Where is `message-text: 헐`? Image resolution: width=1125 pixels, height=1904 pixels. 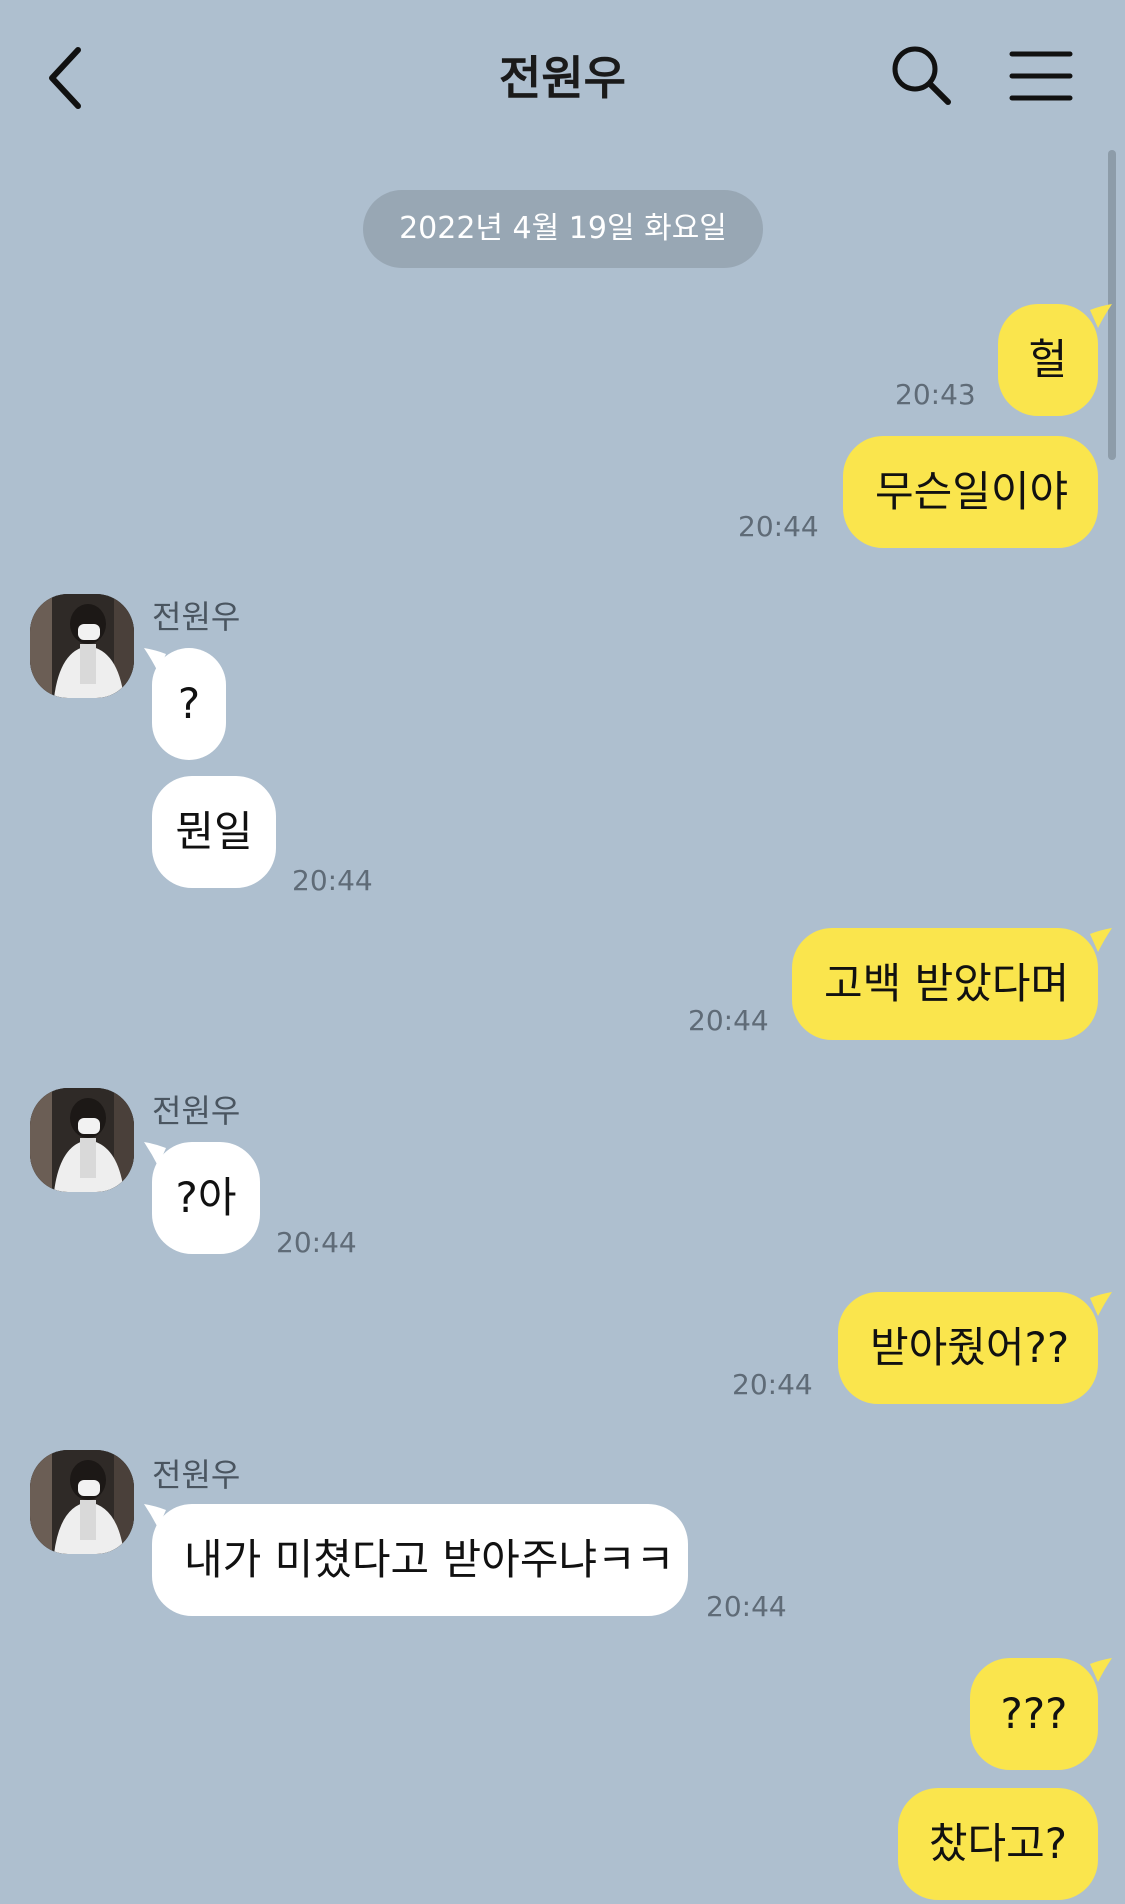
message-text: 헐 is located at coordinates (1048, 359).